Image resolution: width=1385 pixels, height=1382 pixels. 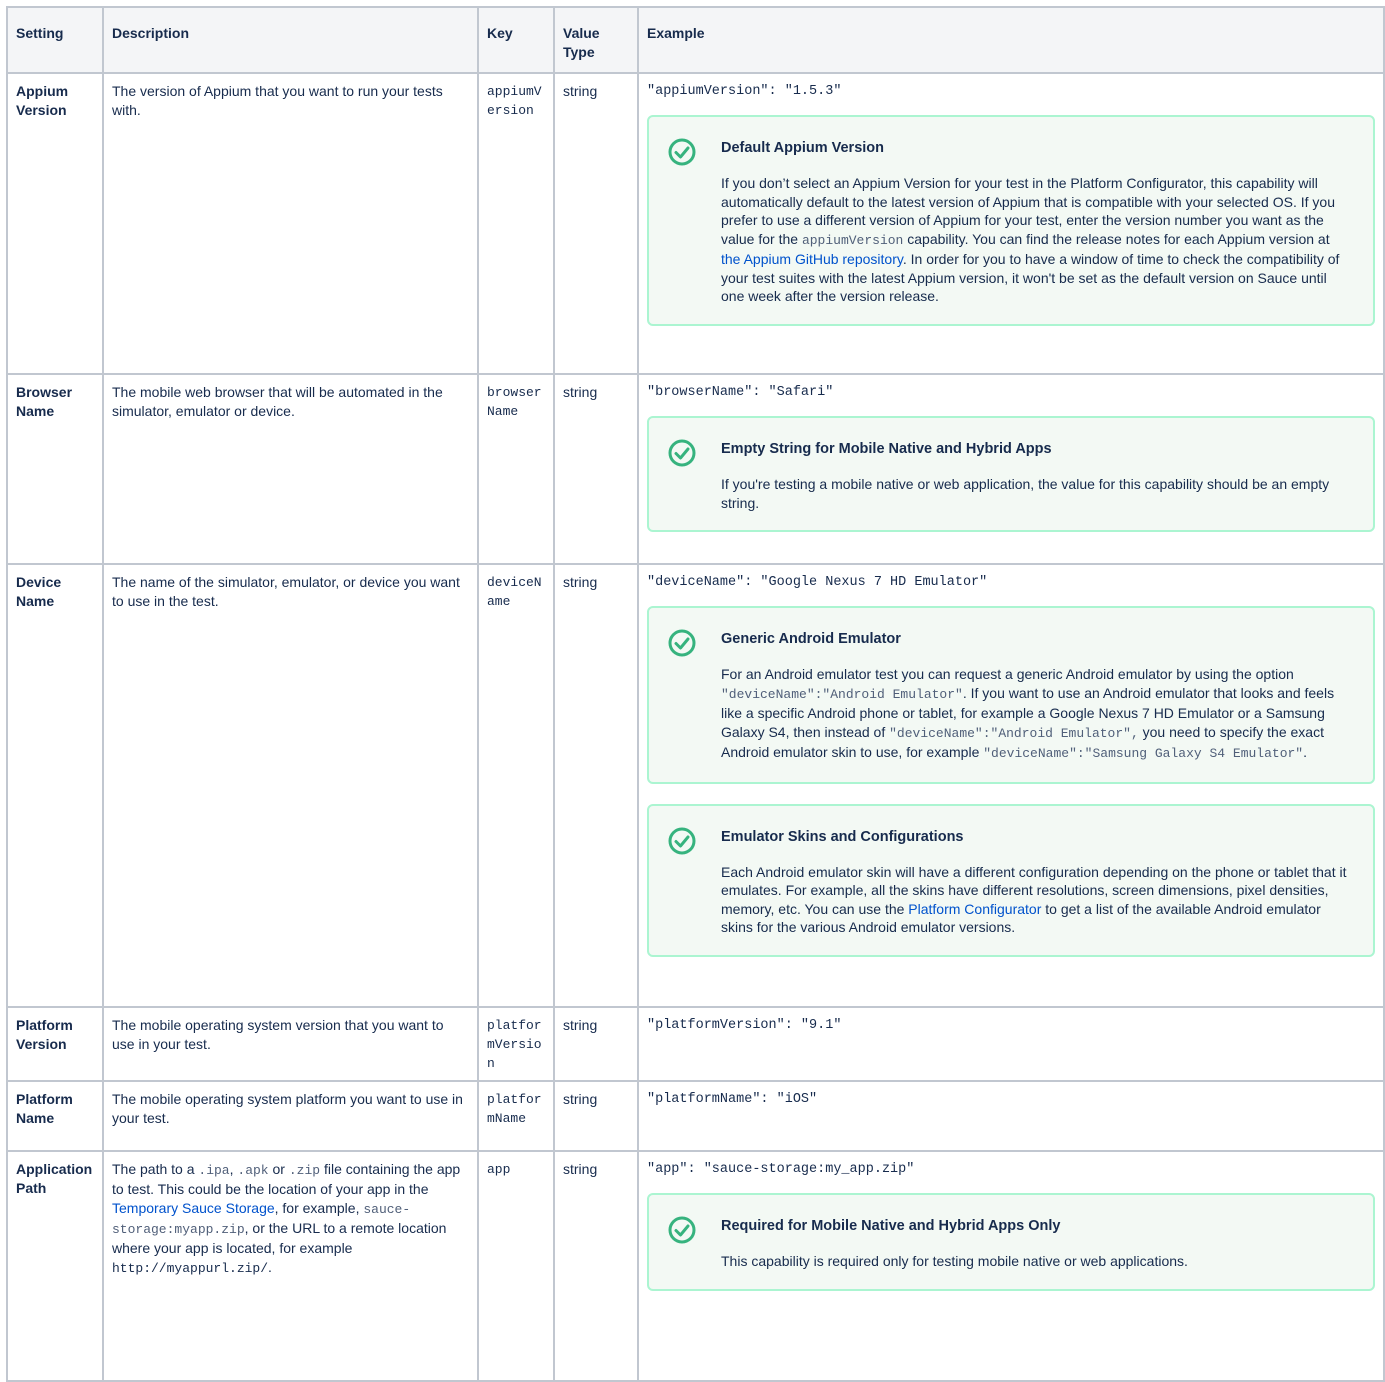 What do you see at coordinates (214, 1170) in the screenshot?
I see `inline-code: .ipa` at bounding box center [214, 1170].